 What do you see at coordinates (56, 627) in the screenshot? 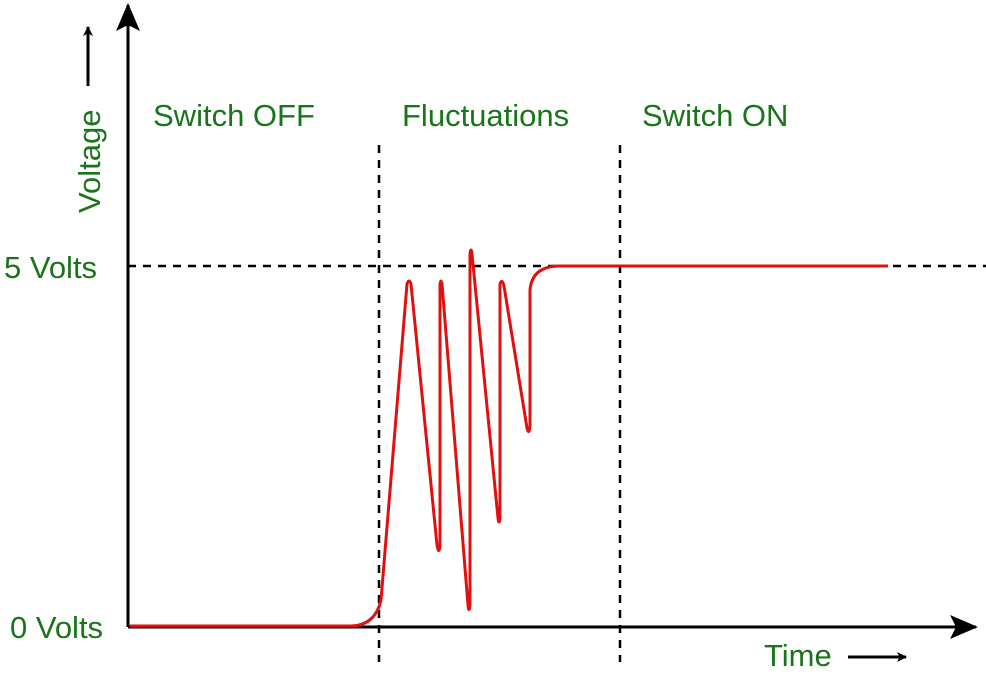
I see `low-voltage-label: 0 Volts` at bounding box center [56, 627].